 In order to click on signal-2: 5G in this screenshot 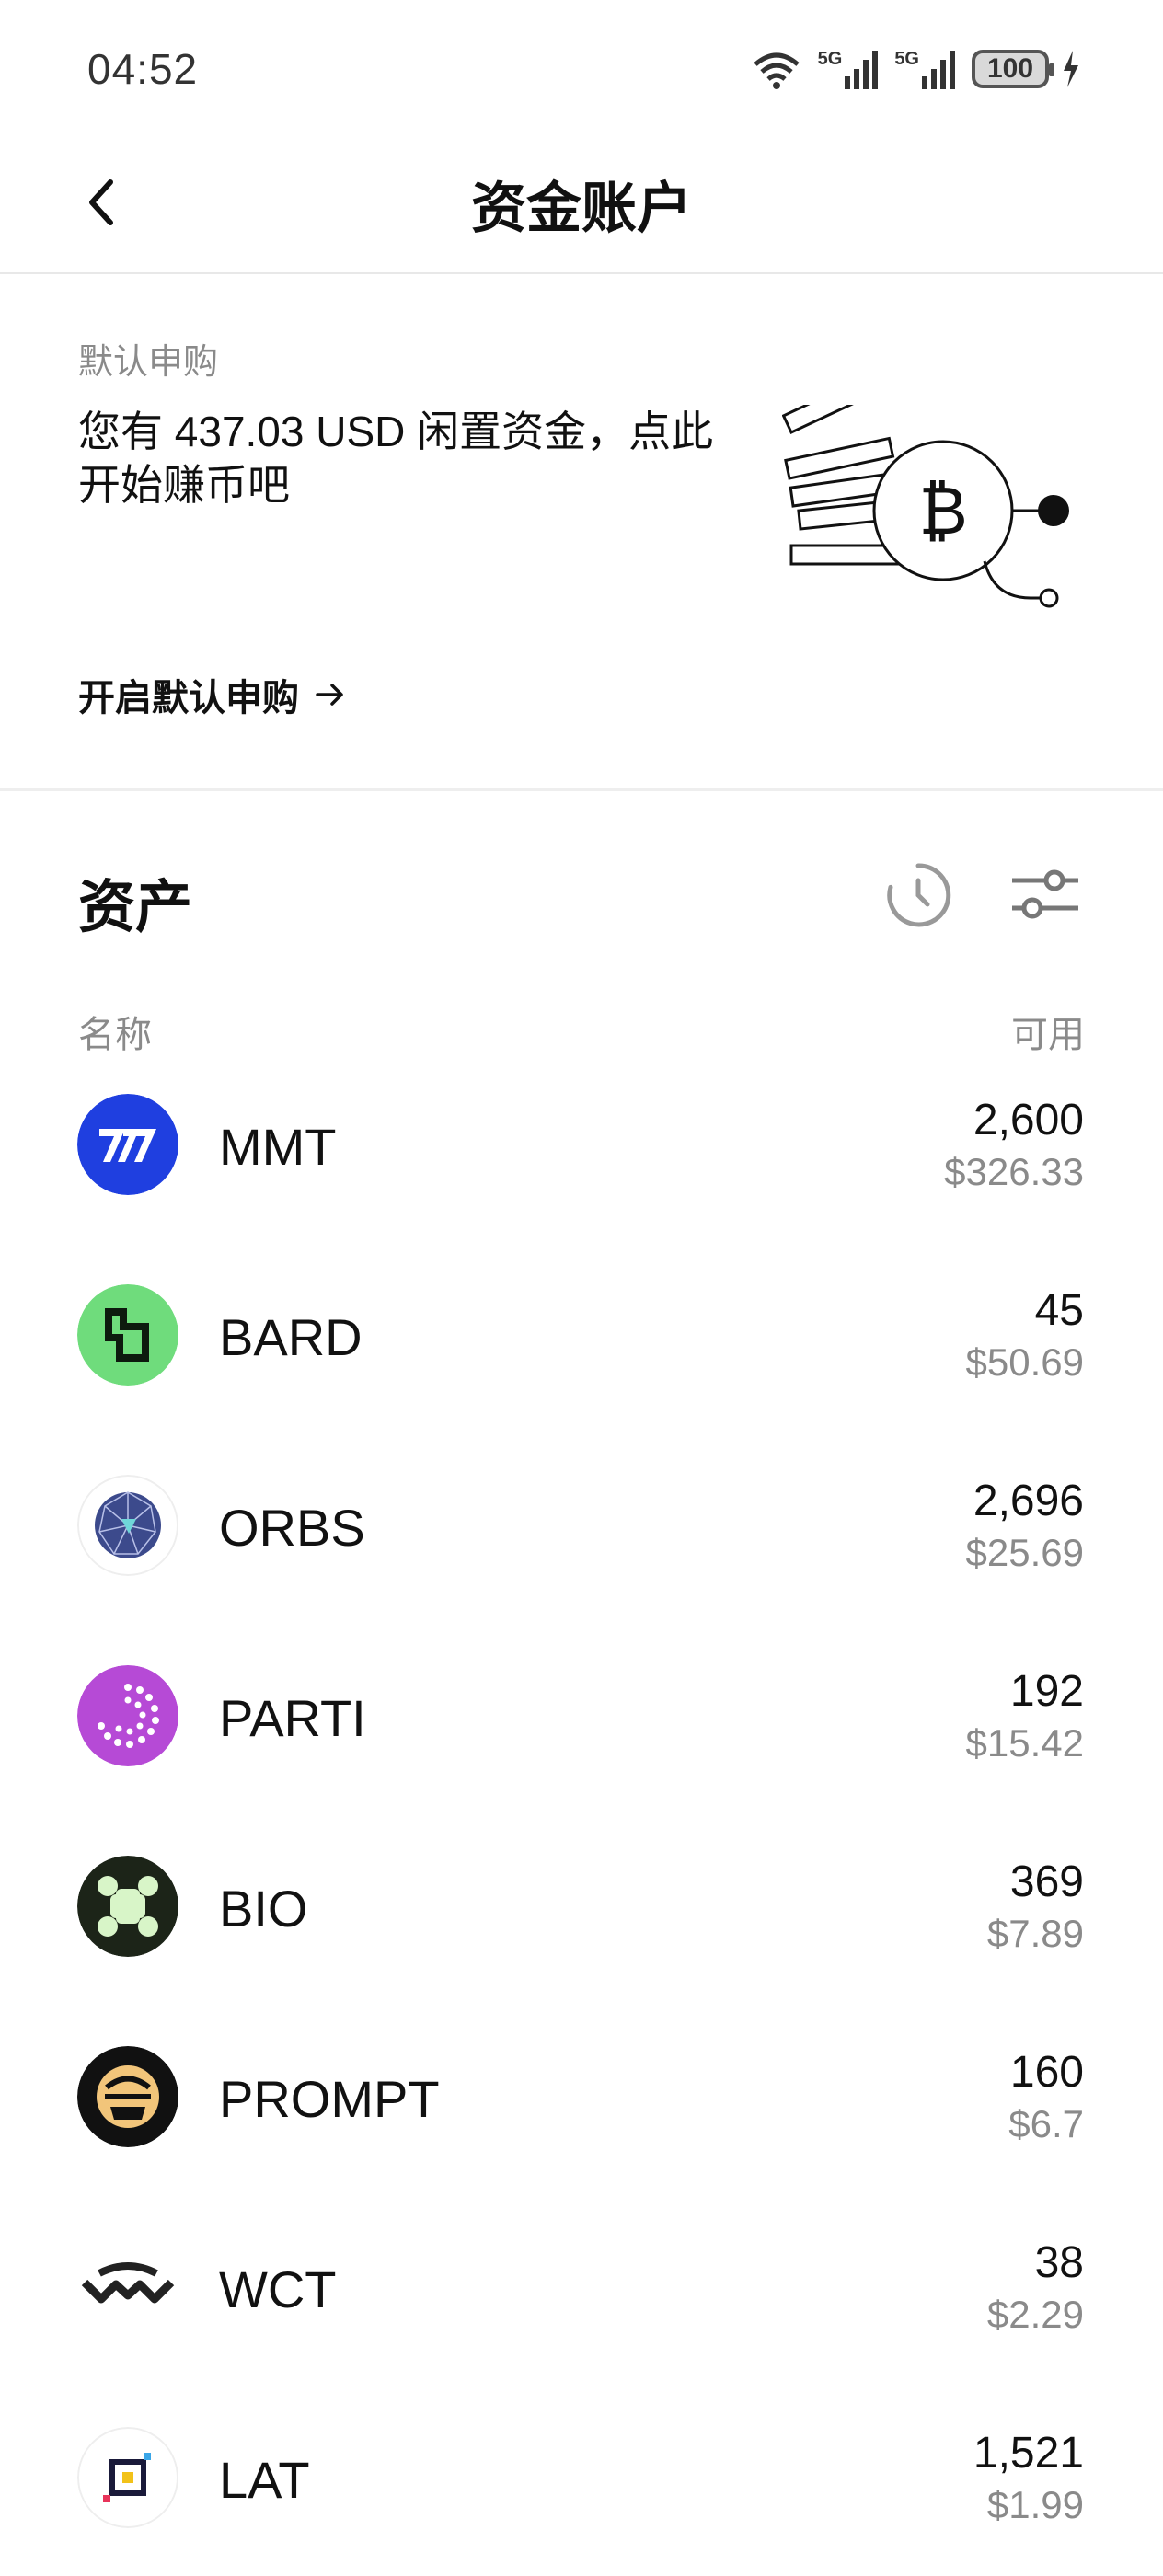, I will do `click(927, 69)`.